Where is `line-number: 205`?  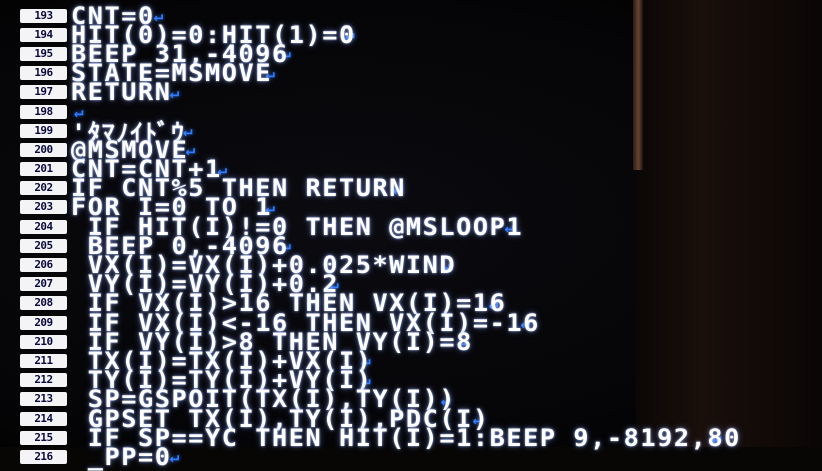 line-number: 205 is located at coordinates (43, 245).